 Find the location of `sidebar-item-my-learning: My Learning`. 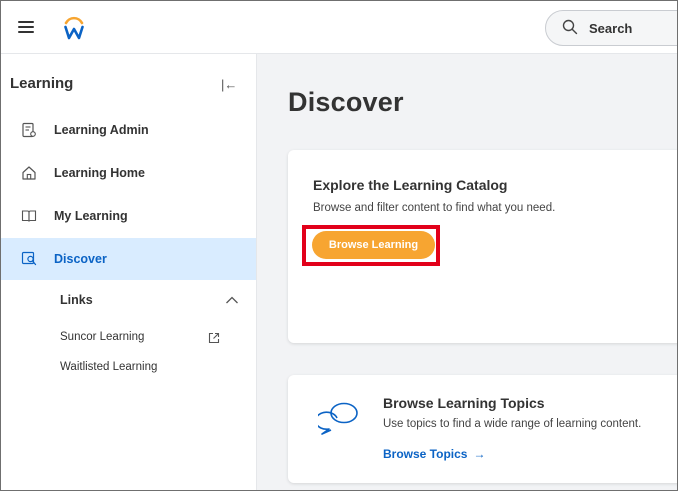

sidebar-item-my-learning: My Learning is located at coordinates (128, 216).